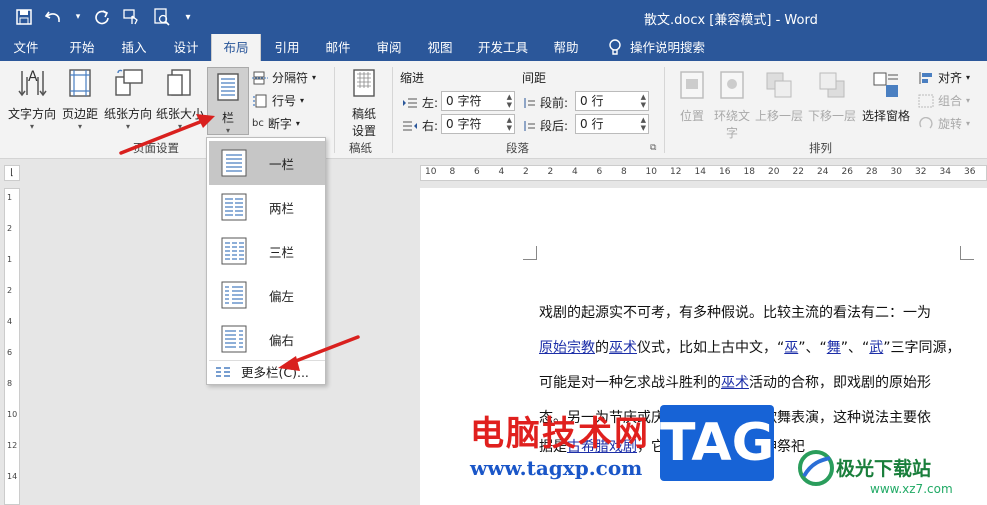 The width and height of the screenshot is (987, 505). What do you see at coordinates (556, 468) in the screenshot?
I see `watermark-url: www.tagxp.com` at bounding box center [556, 468].